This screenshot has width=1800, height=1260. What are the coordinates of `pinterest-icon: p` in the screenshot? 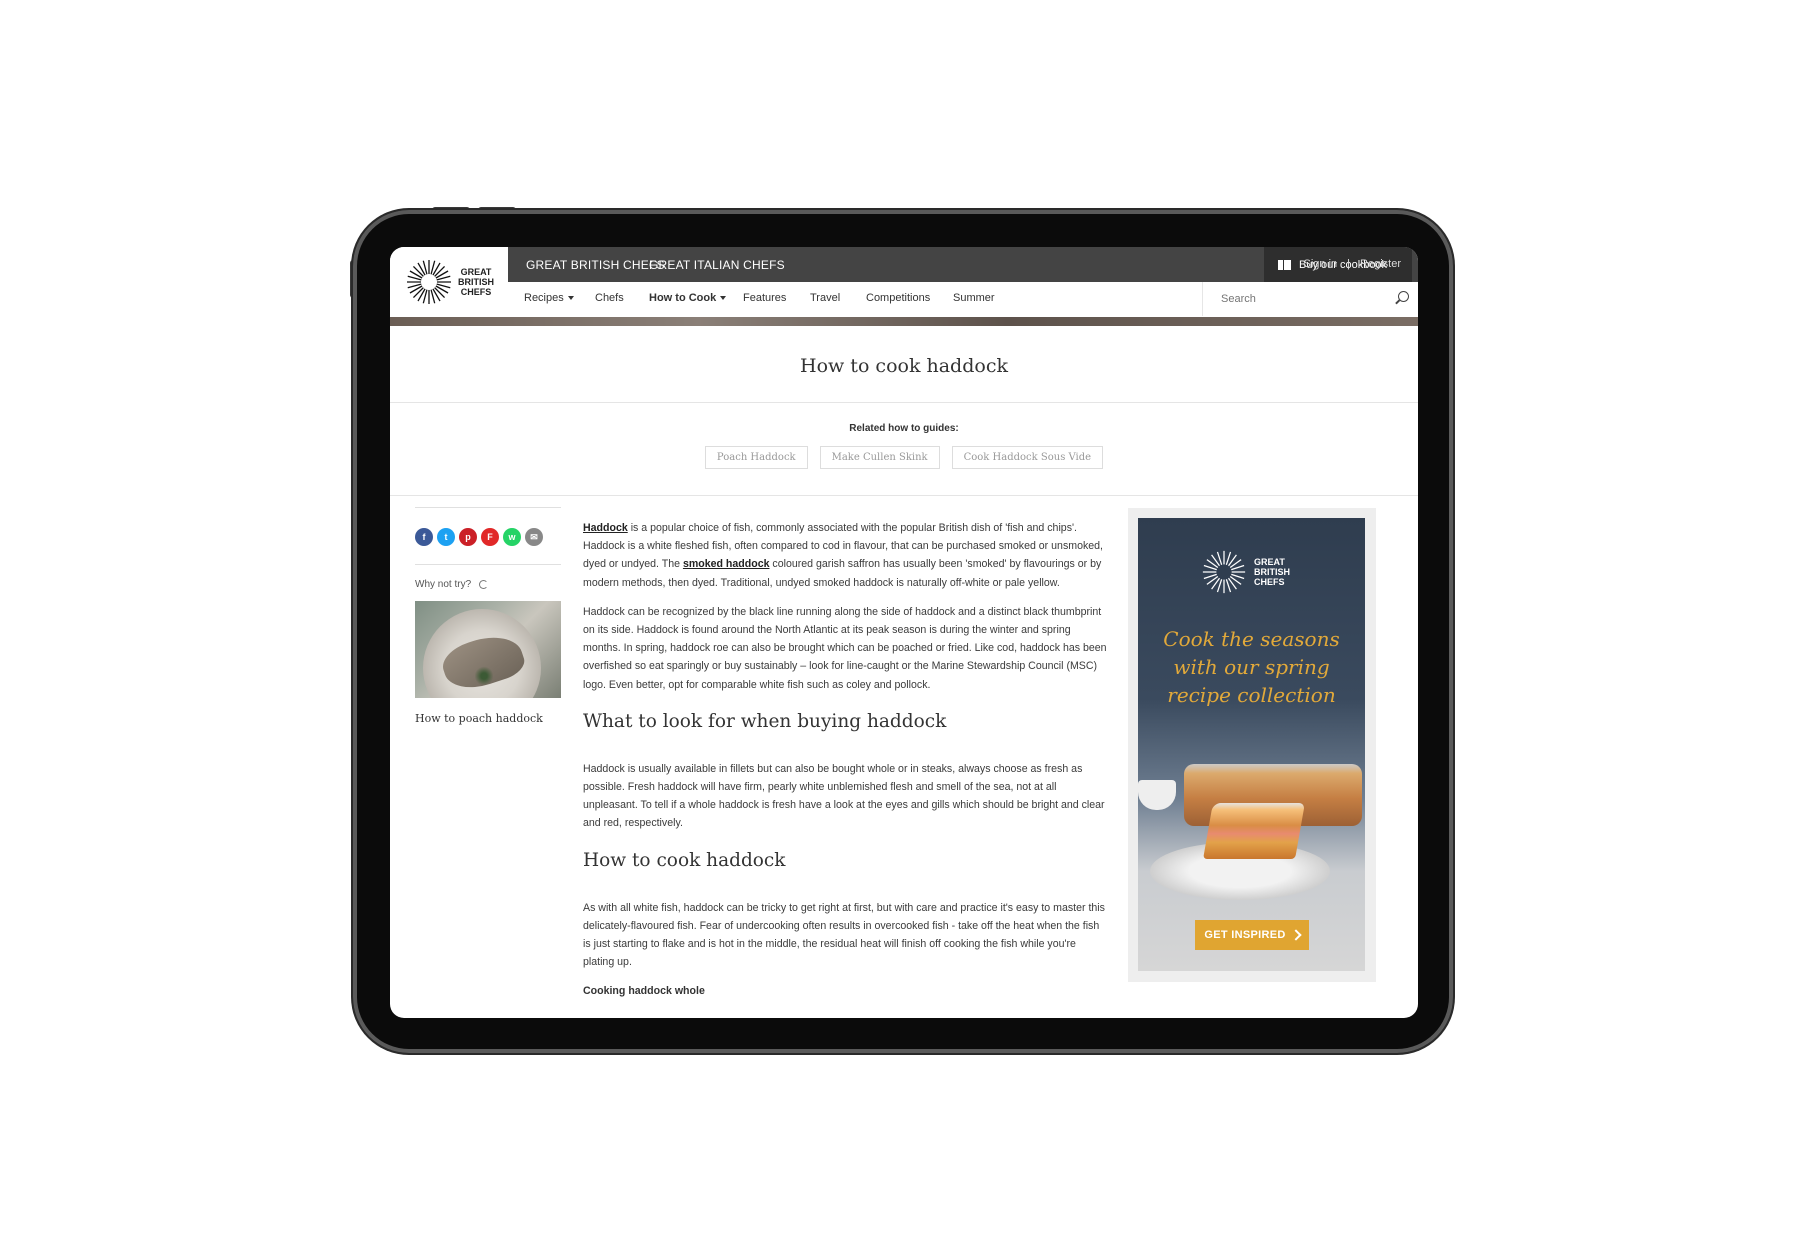 It's located at (468, 537).